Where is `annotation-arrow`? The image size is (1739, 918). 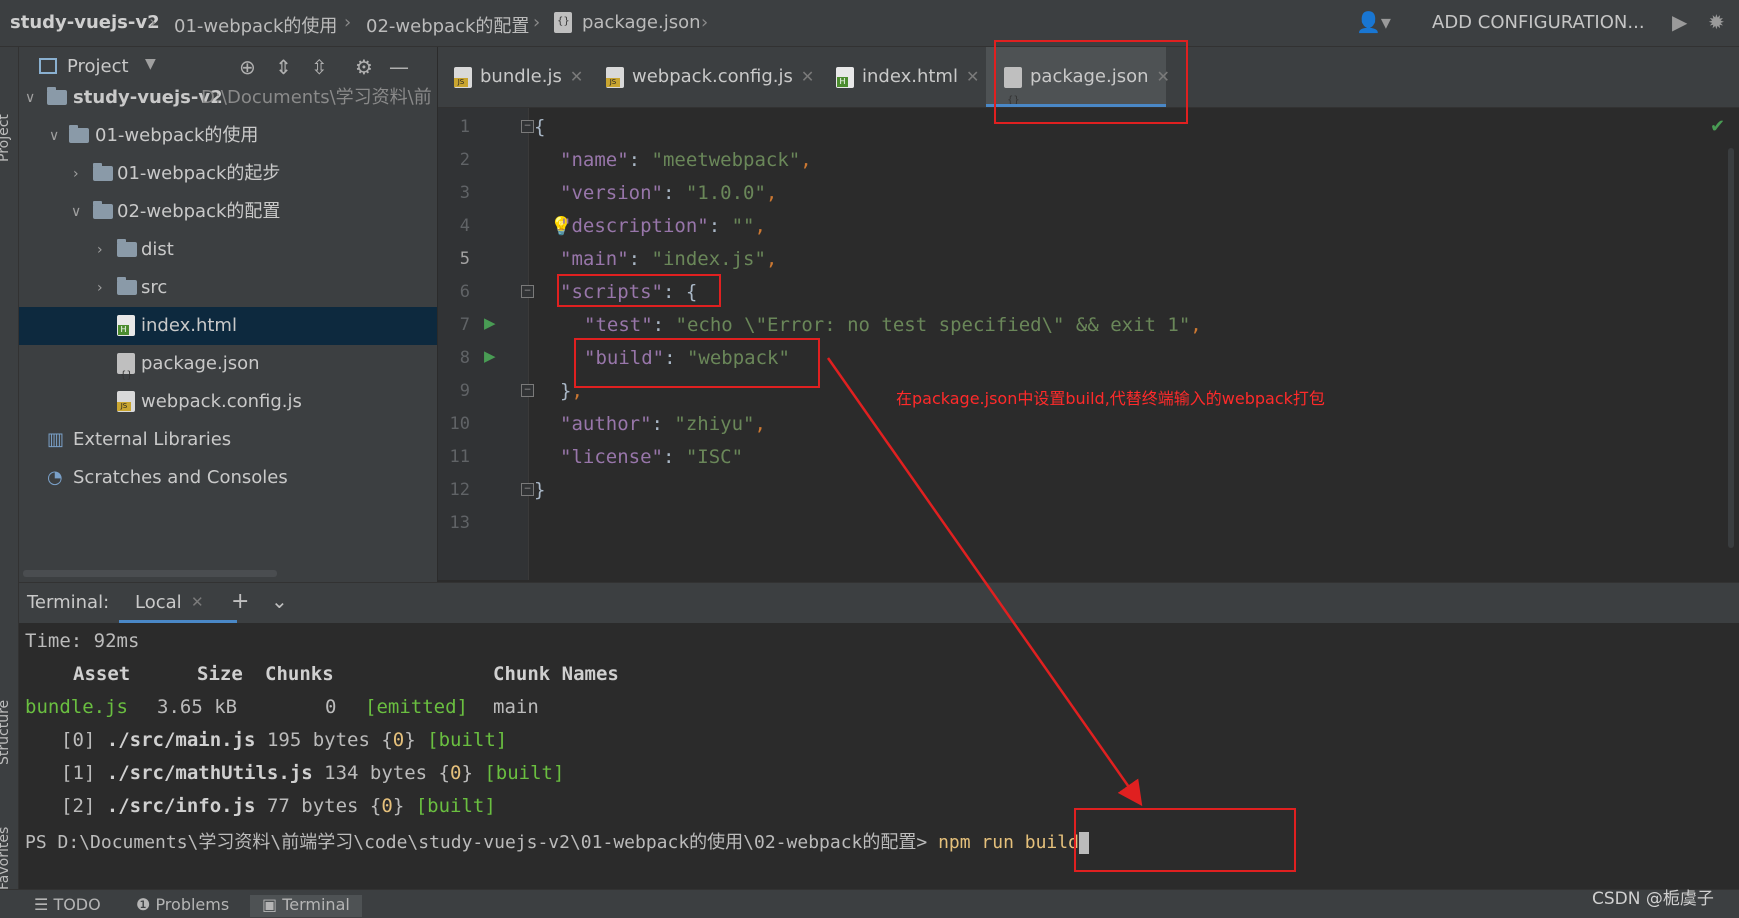
annotation-arrow is located at coordinates (984, 582).